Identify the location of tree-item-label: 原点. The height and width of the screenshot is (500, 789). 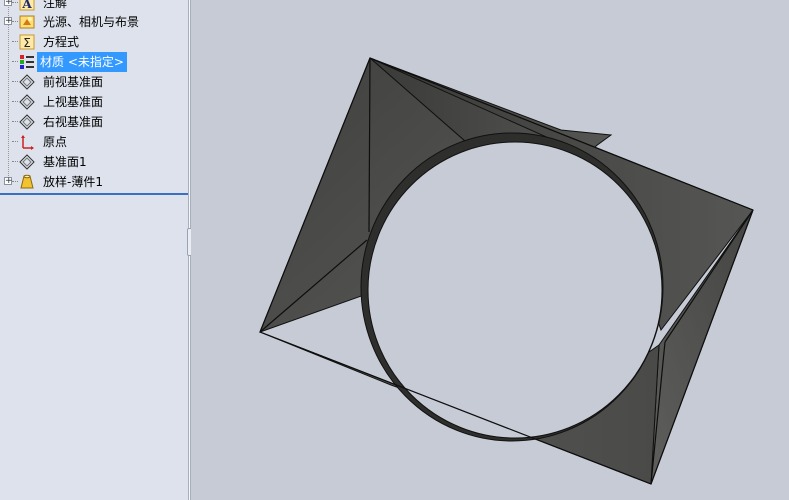
(55, 142).